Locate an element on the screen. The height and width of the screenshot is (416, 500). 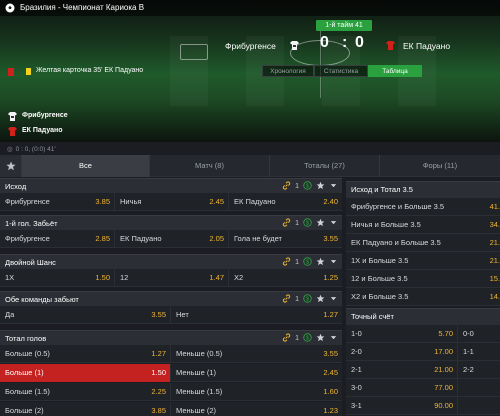
market-header-icons: 1 $ is located at coordinates (310, 299).